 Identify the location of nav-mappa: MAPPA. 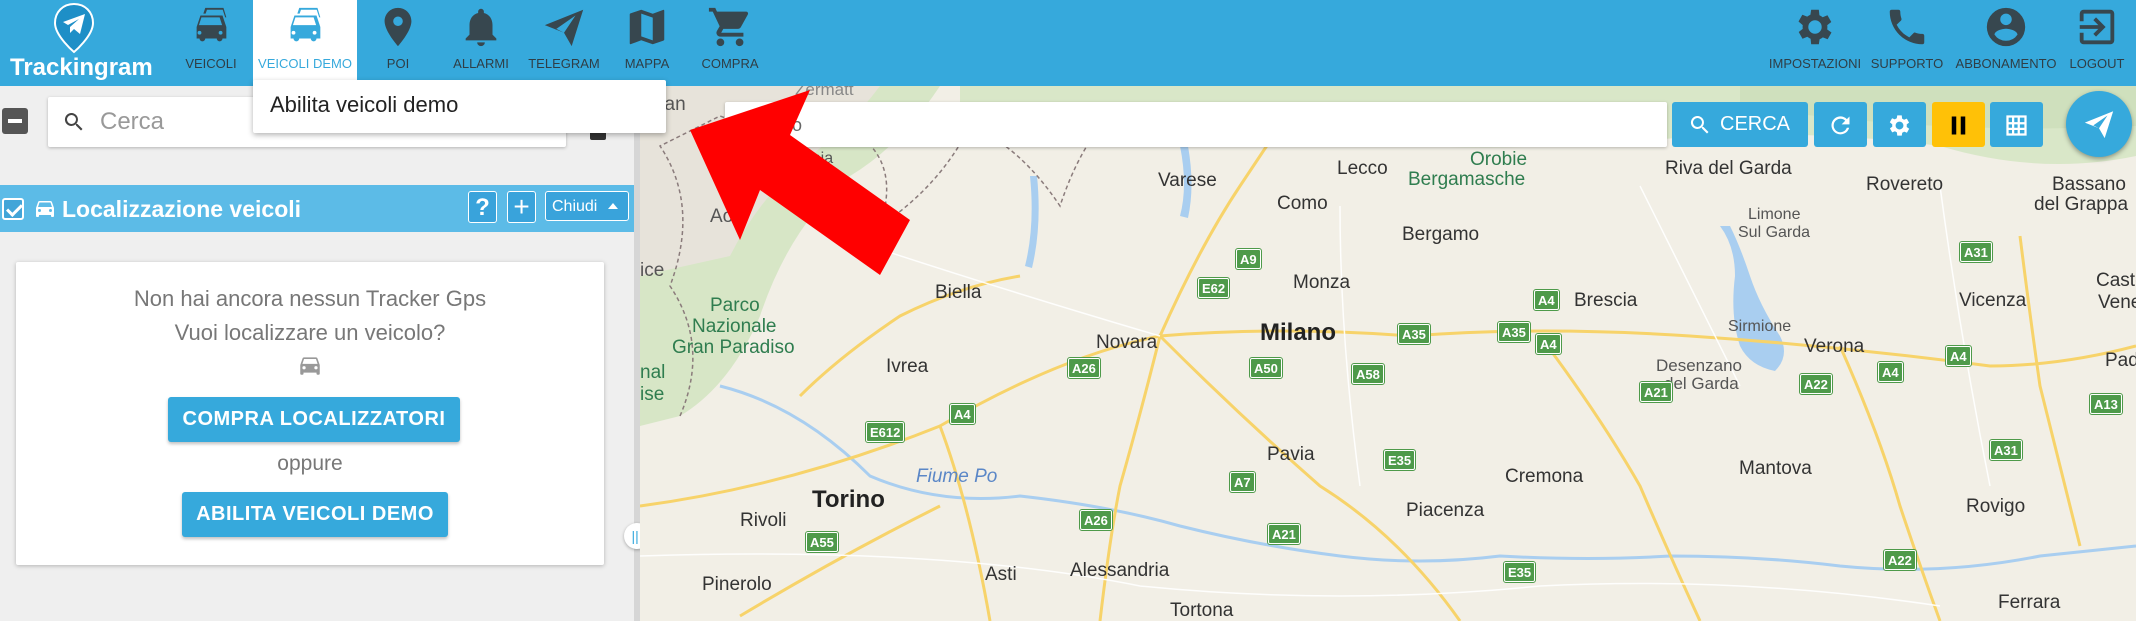
(647, 43).